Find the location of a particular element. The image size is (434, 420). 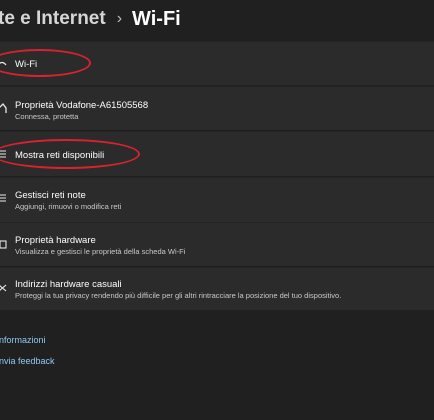

card-title: Indirizzi hardware casuali is located at coordinates (68, 284).